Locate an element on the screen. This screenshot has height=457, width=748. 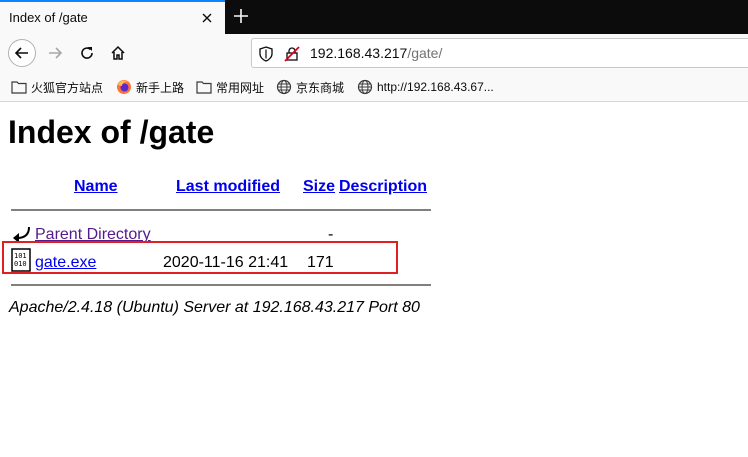
bookmark-item: 常用网址 is located at coordinates (230, 87).